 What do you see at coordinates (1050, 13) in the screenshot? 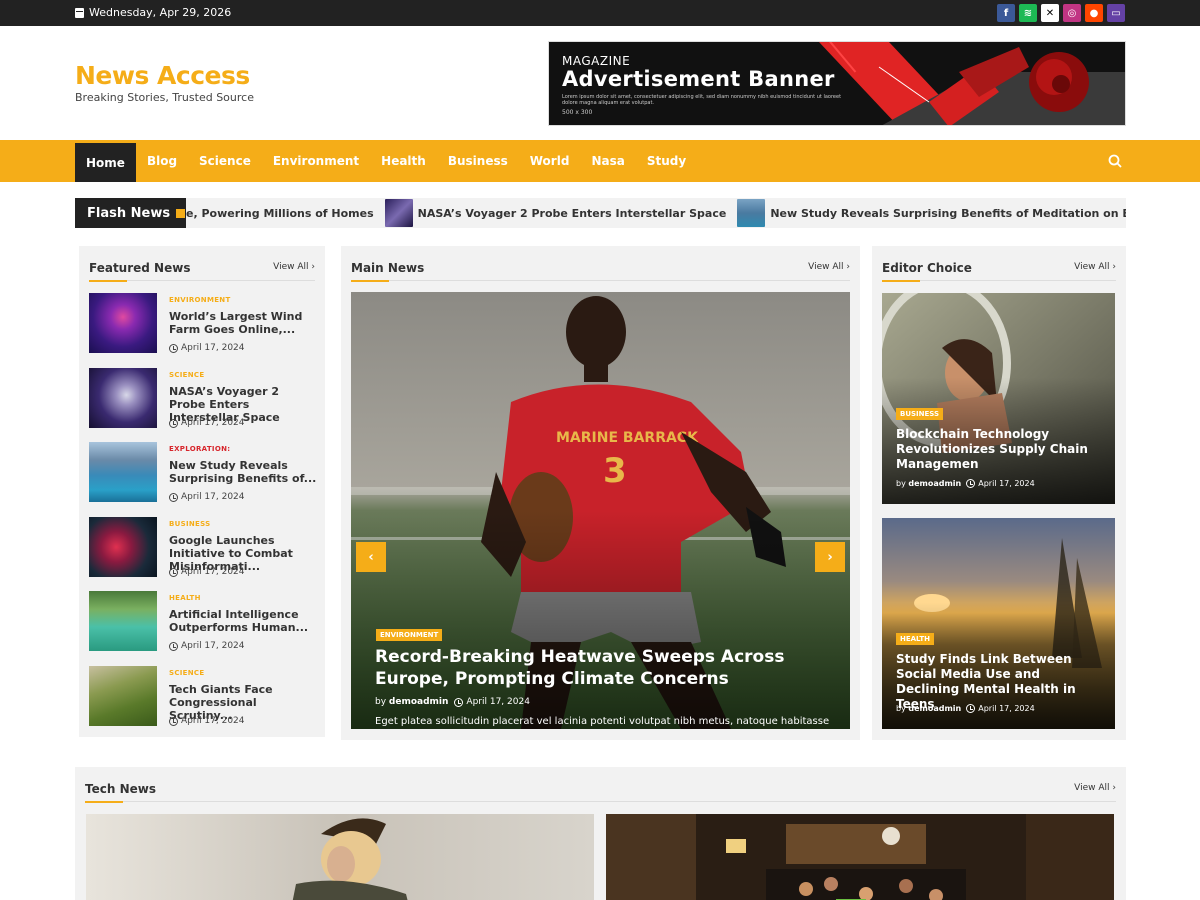
I see `x-icon: ✕` at bounding box center [1050, 13].